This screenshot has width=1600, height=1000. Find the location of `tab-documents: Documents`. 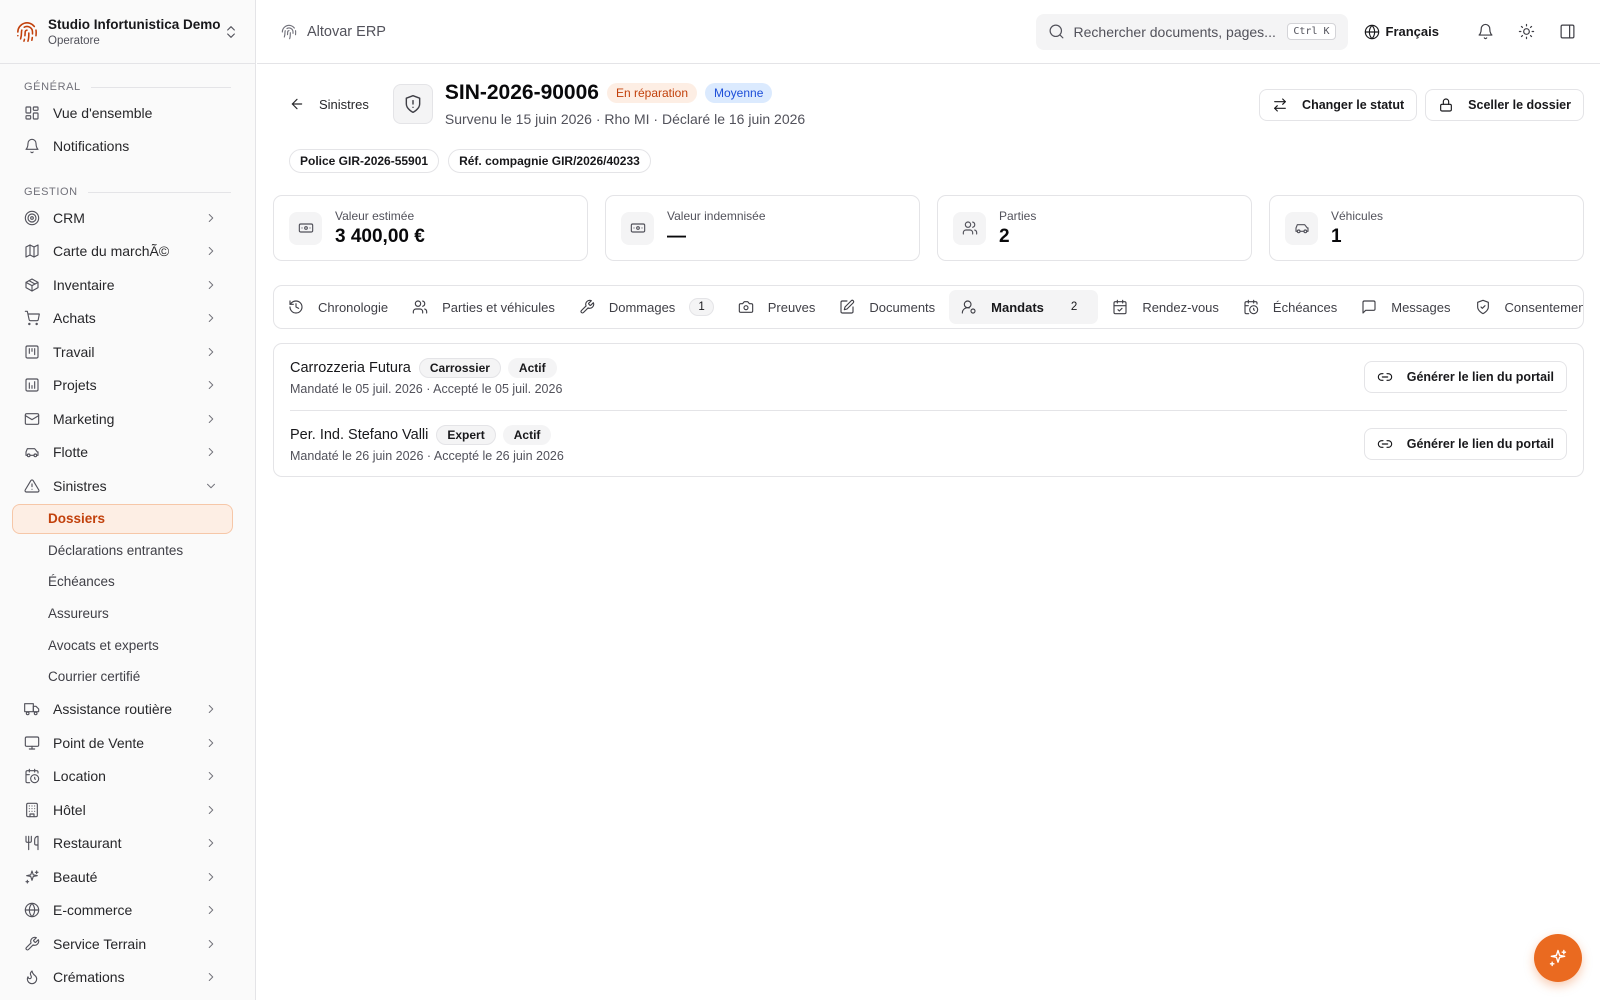

tab-documents: Documents is located at coordinates (892, 307).